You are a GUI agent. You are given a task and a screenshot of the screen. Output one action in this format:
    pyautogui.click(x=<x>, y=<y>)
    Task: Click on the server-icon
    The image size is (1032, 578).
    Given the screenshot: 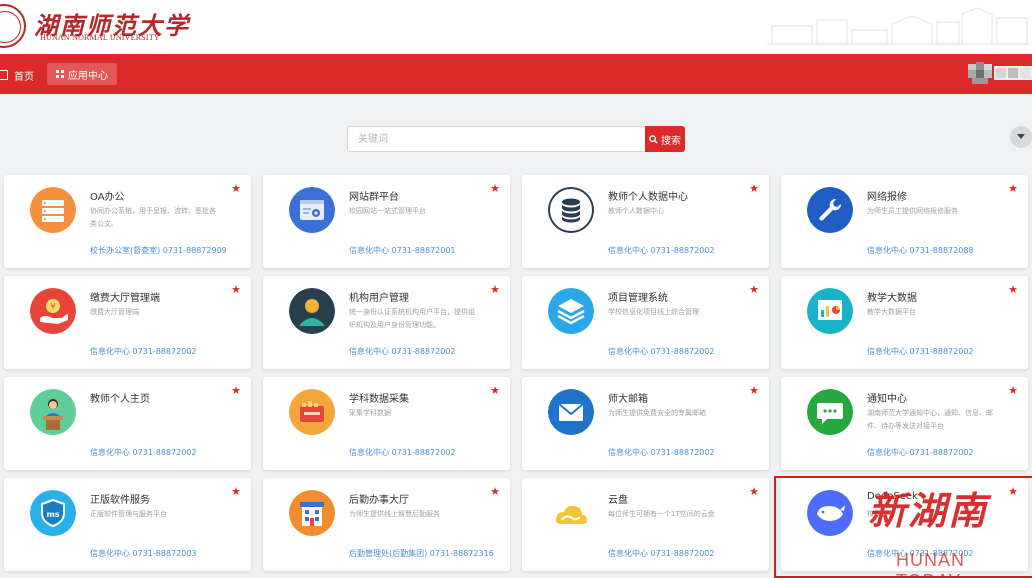 What is the action you would take?
    pyautogui.click(x=53, y=210)
    